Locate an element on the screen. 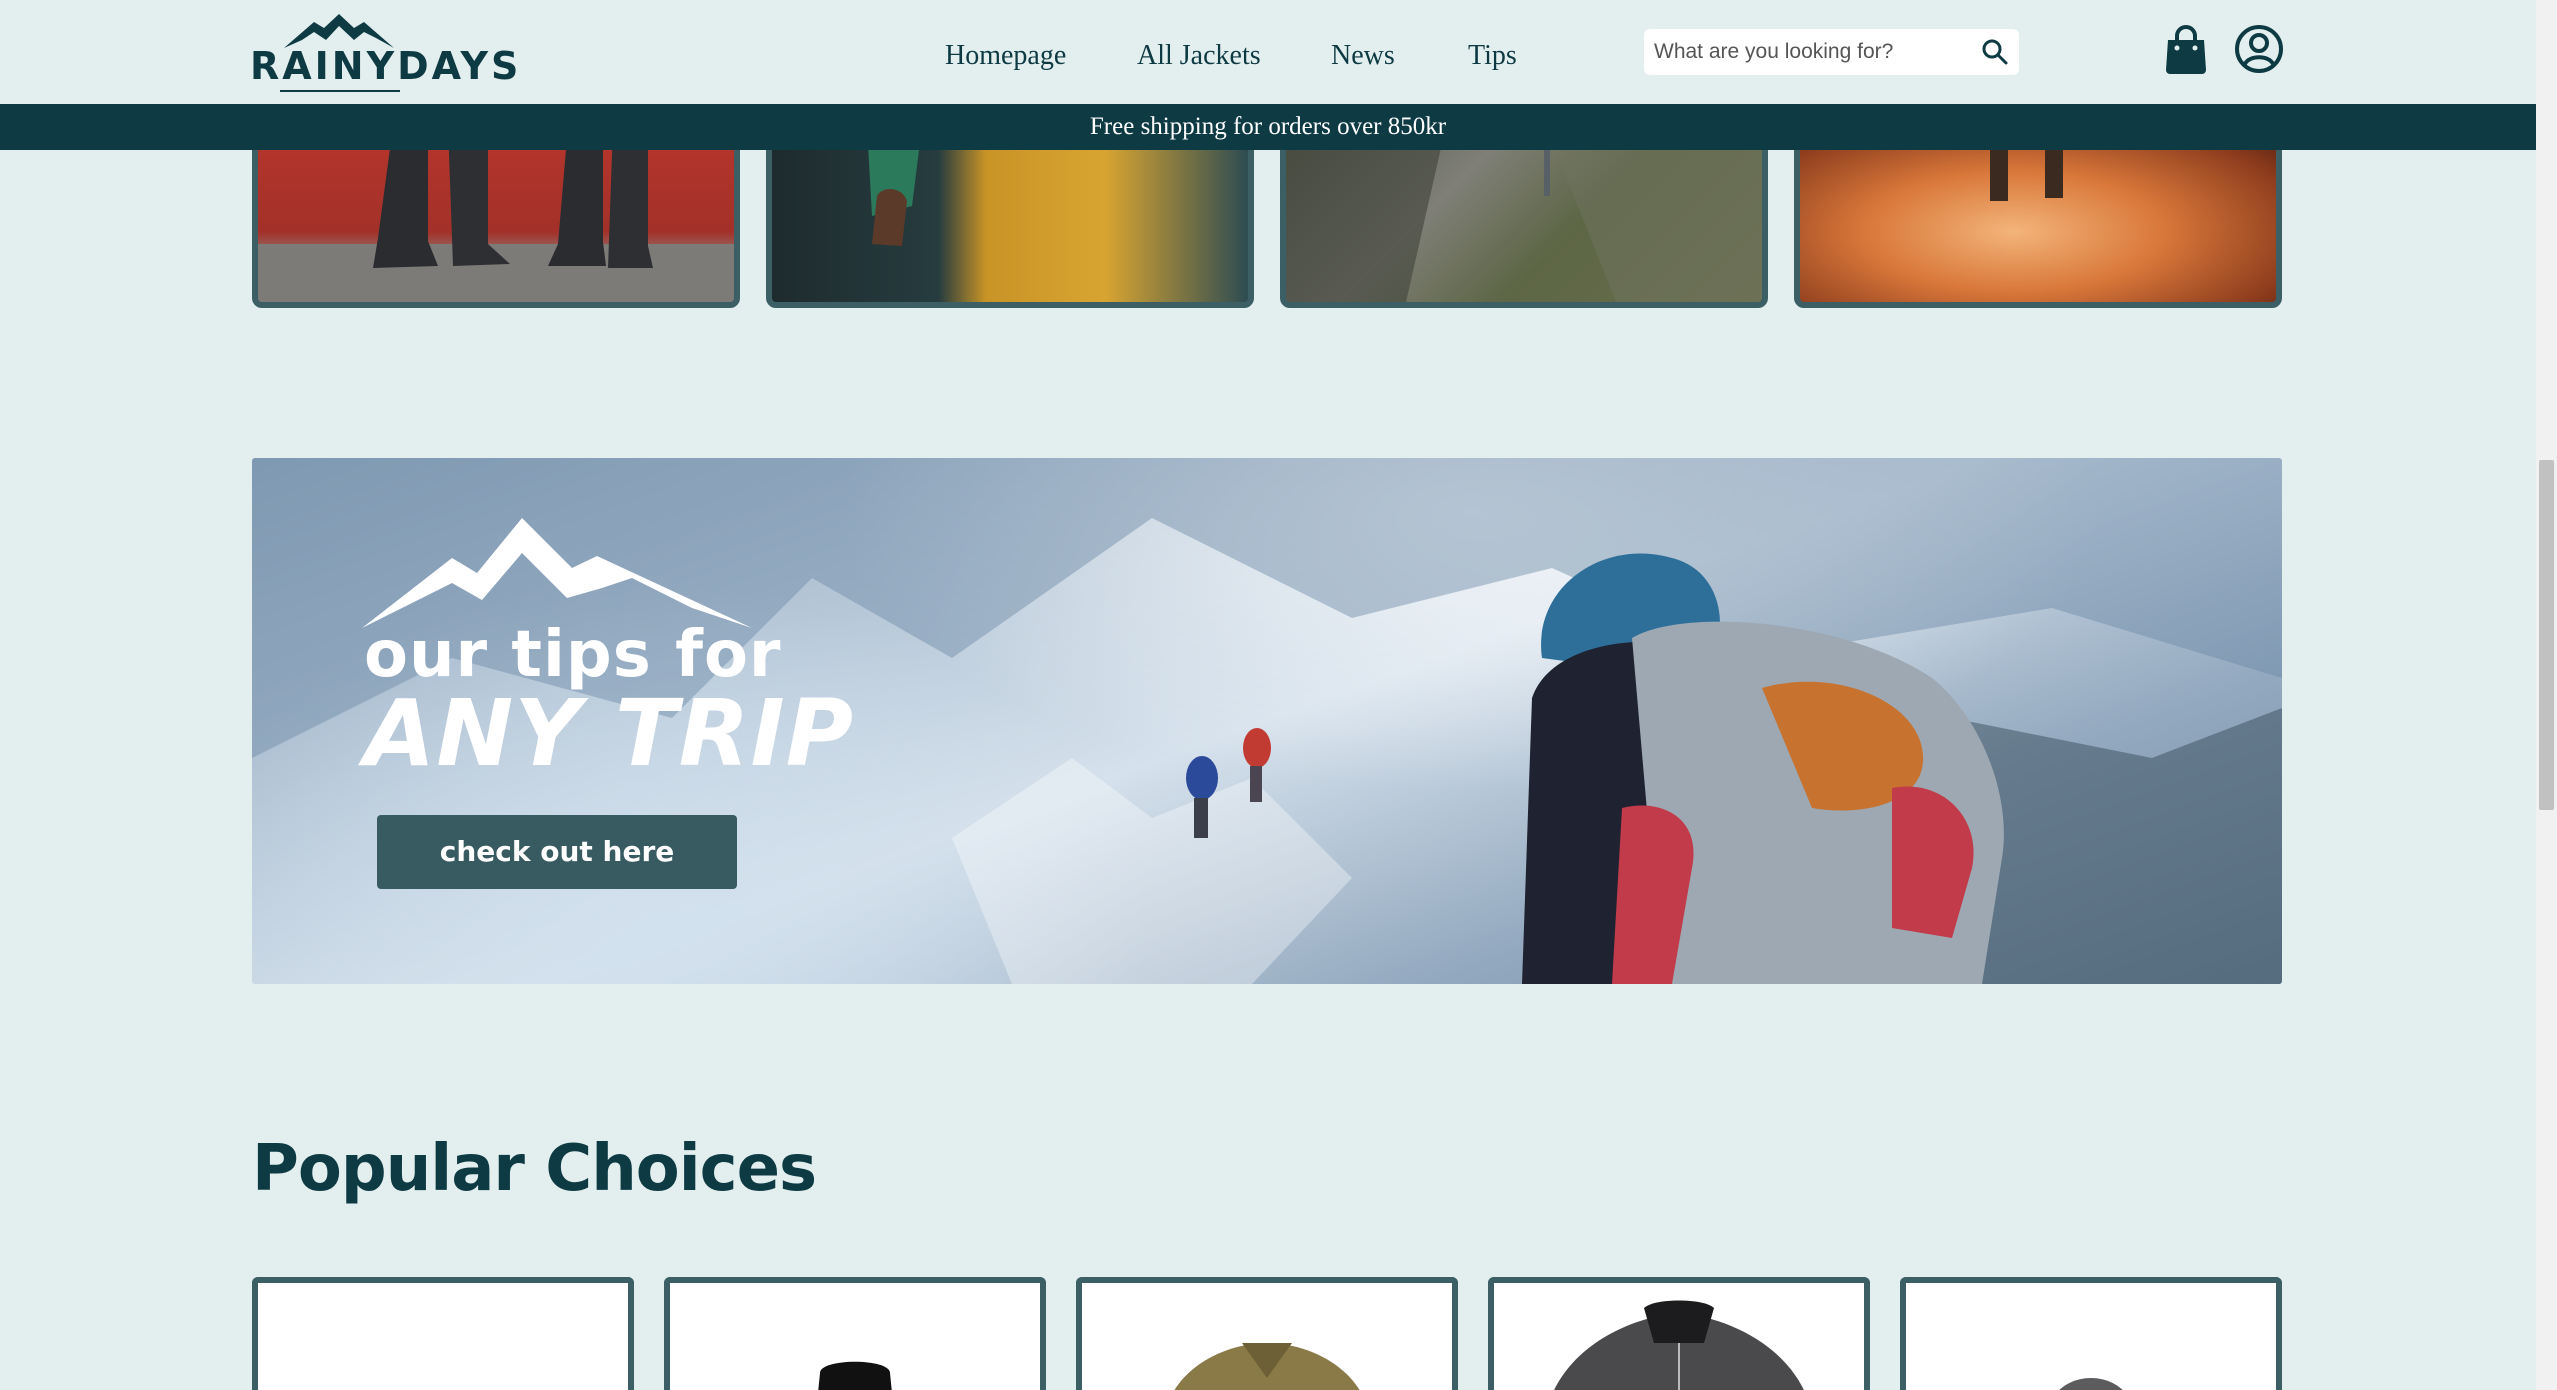  page-scrollbar is located at coordinates (2546, 695).